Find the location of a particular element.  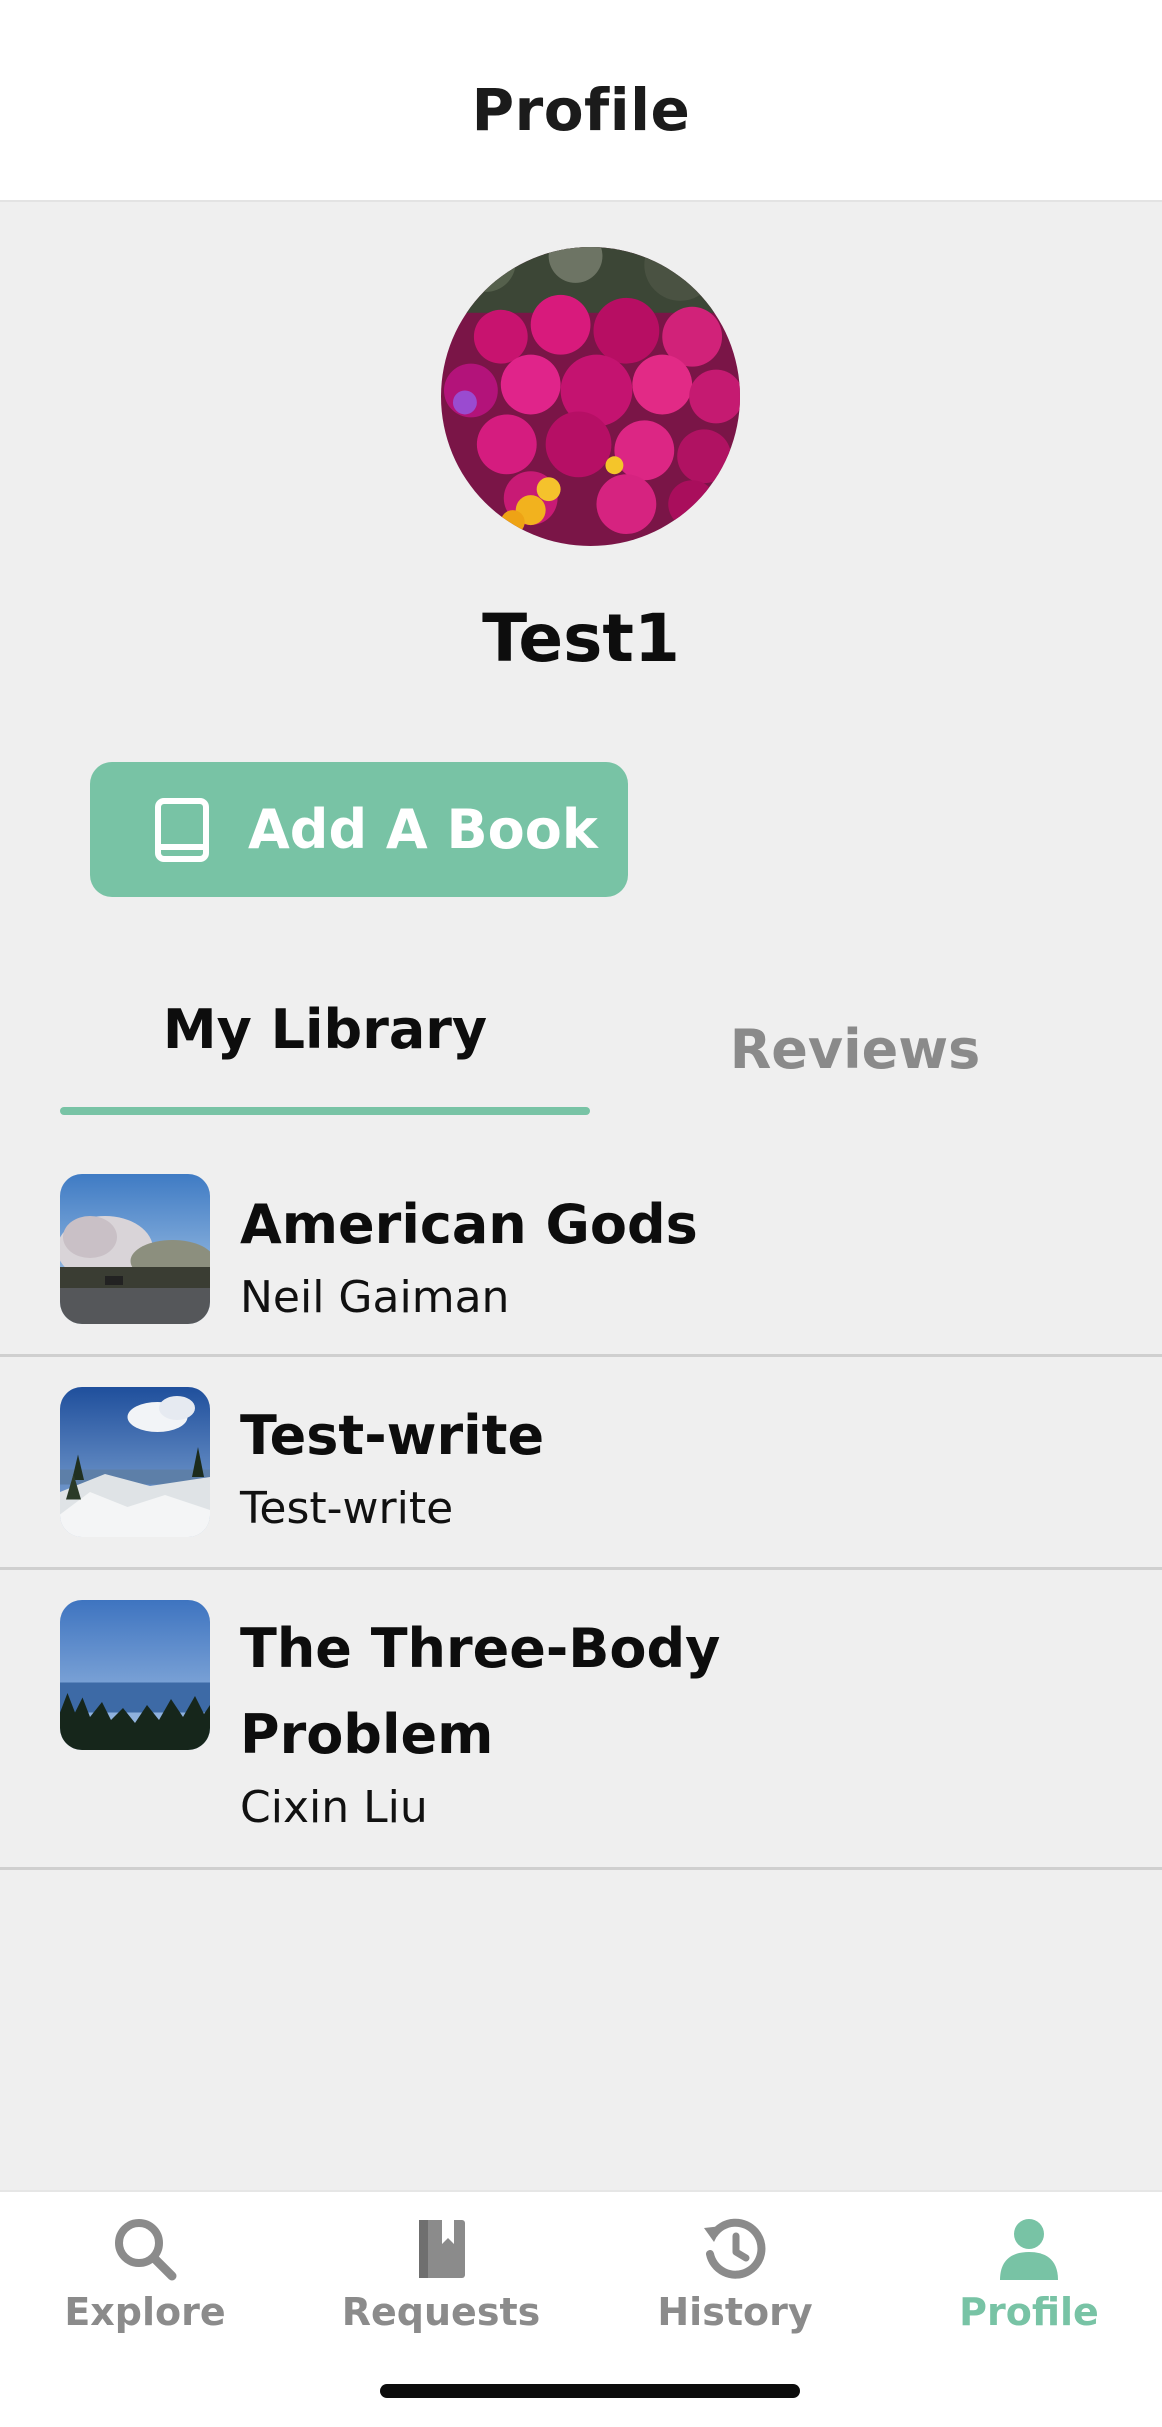

flower-photo is located at coordinates (590, 396).